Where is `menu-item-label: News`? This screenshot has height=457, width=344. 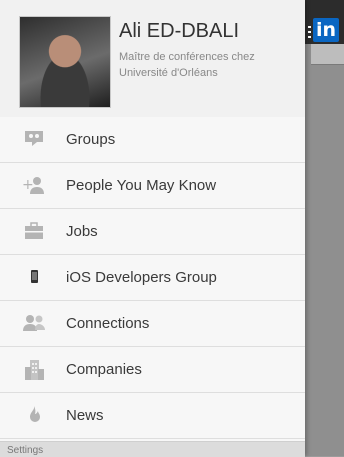 menu-item-label: News is located at coordinates (85, 415).